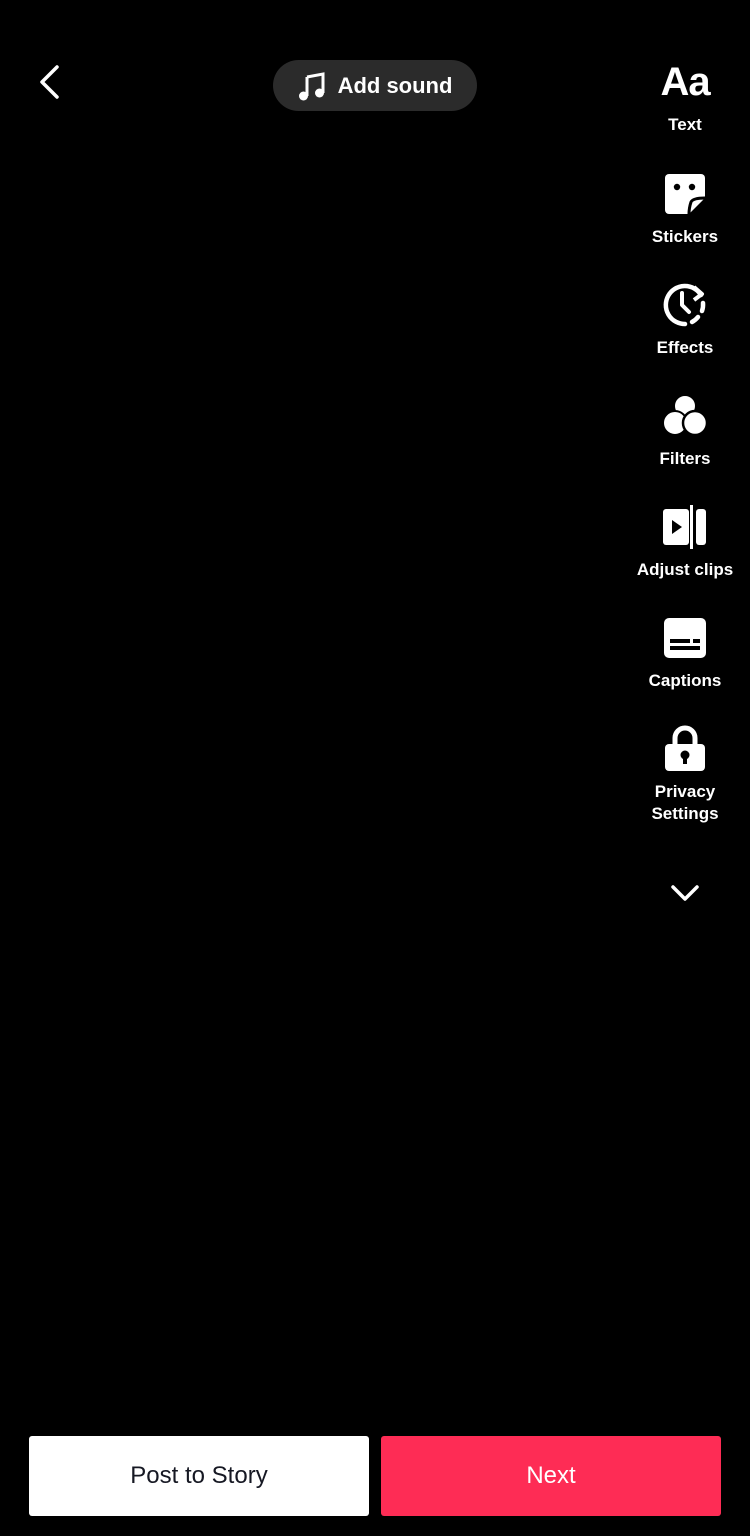 This screenshot has width=750, height=1536. I want to click on chevron-left-icon, so click(49, 82).